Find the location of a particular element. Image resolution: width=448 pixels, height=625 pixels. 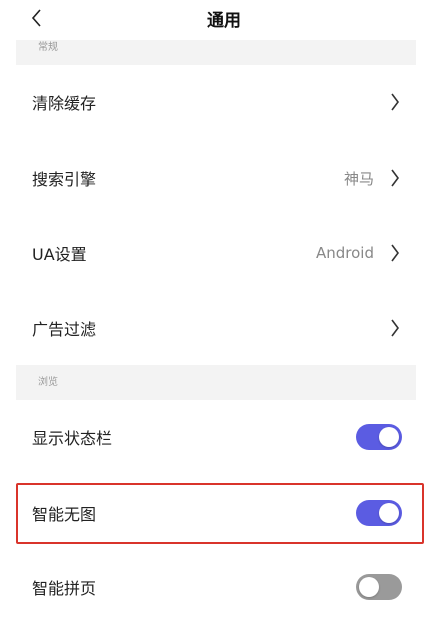

setting-label: 智能无图 is located at coordinates (64, 514).